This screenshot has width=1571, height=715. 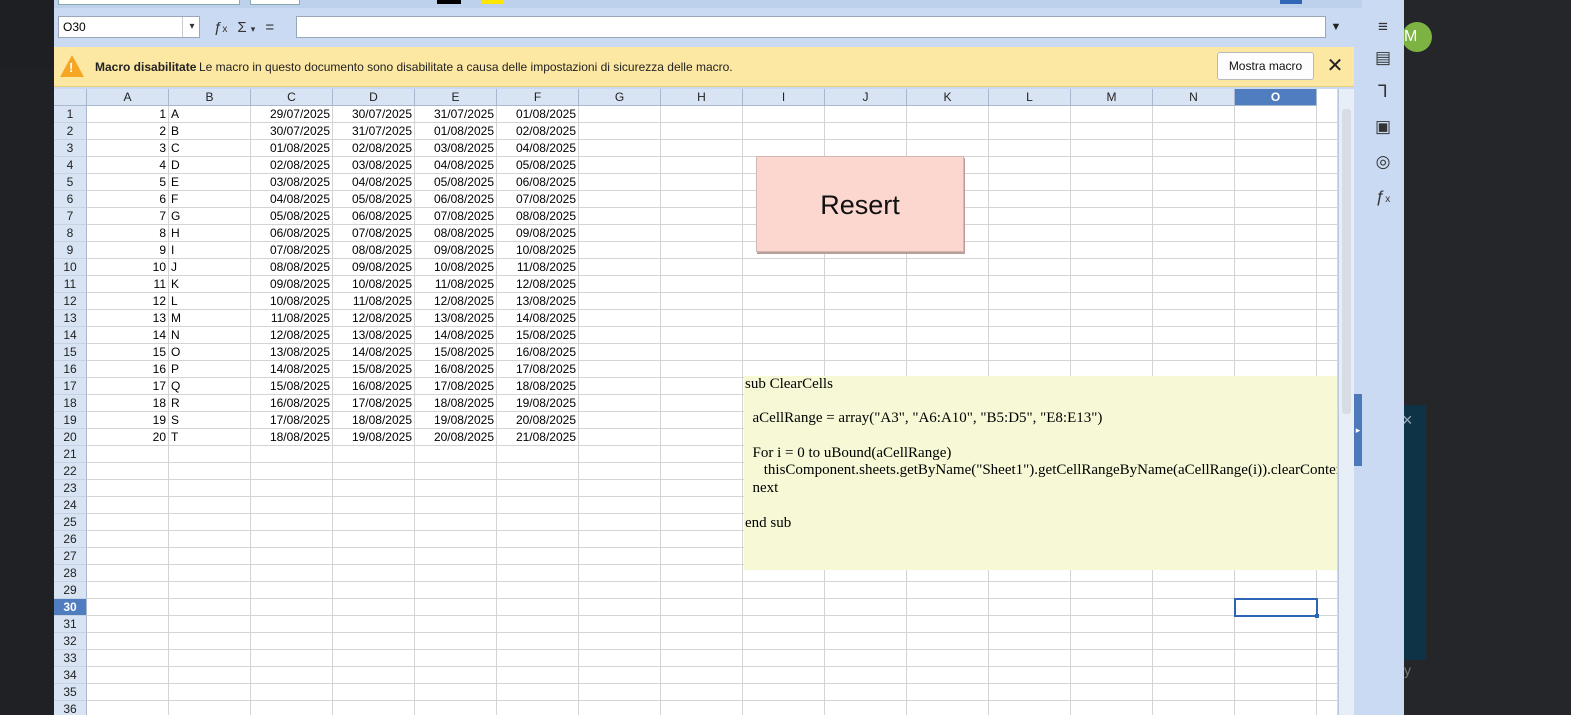 What do you see at coordinates (291, 335) in the screenshot?
I see `cell-c14: 12/08/2025` at bounding box center [291, 335].